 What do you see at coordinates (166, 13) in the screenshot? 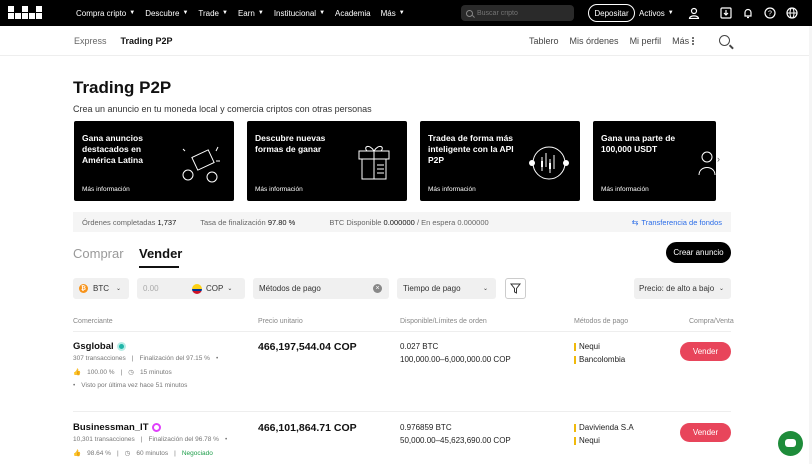
I see `nav-descubre: Descubre ▼` at bounding box center [166, 13].